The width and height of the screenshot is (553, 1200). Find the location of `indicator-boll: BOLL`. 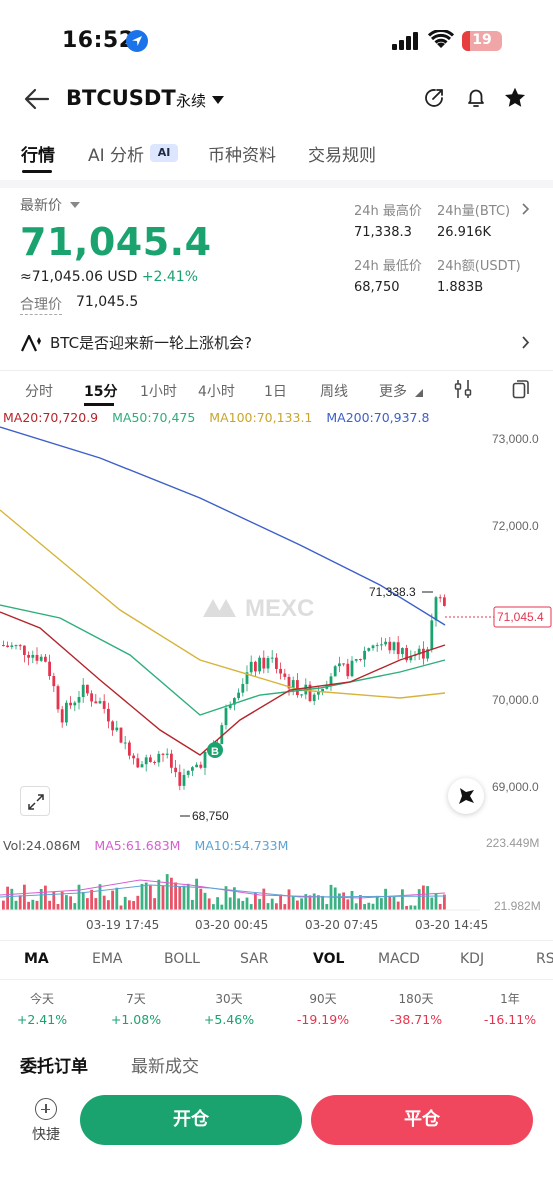

indicator-boll: BOLL is located at coordinates (182, 959).